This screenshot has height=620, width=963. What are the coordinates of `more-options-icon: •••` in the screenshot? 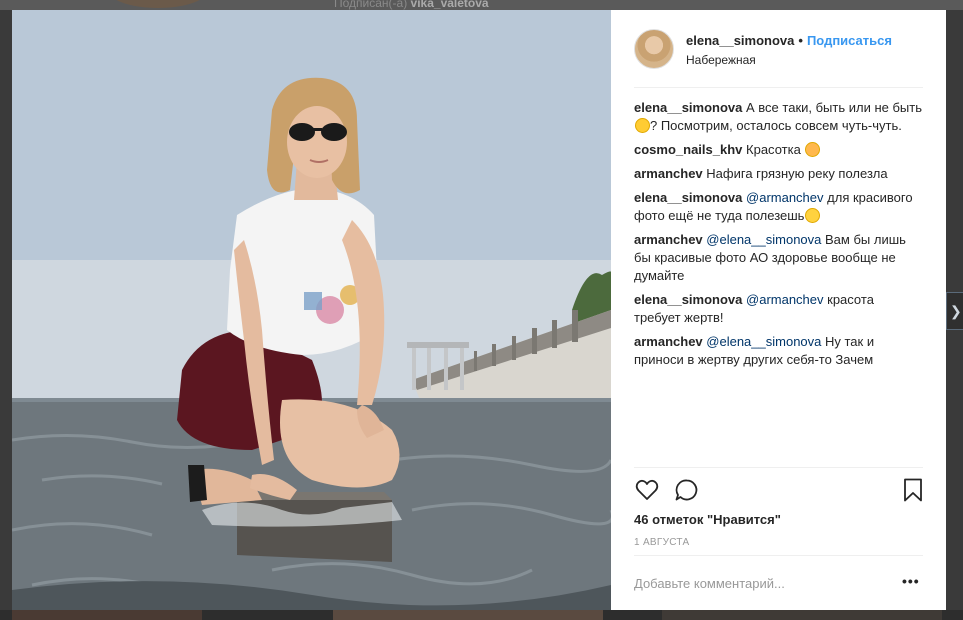 It's located at (911, 581).